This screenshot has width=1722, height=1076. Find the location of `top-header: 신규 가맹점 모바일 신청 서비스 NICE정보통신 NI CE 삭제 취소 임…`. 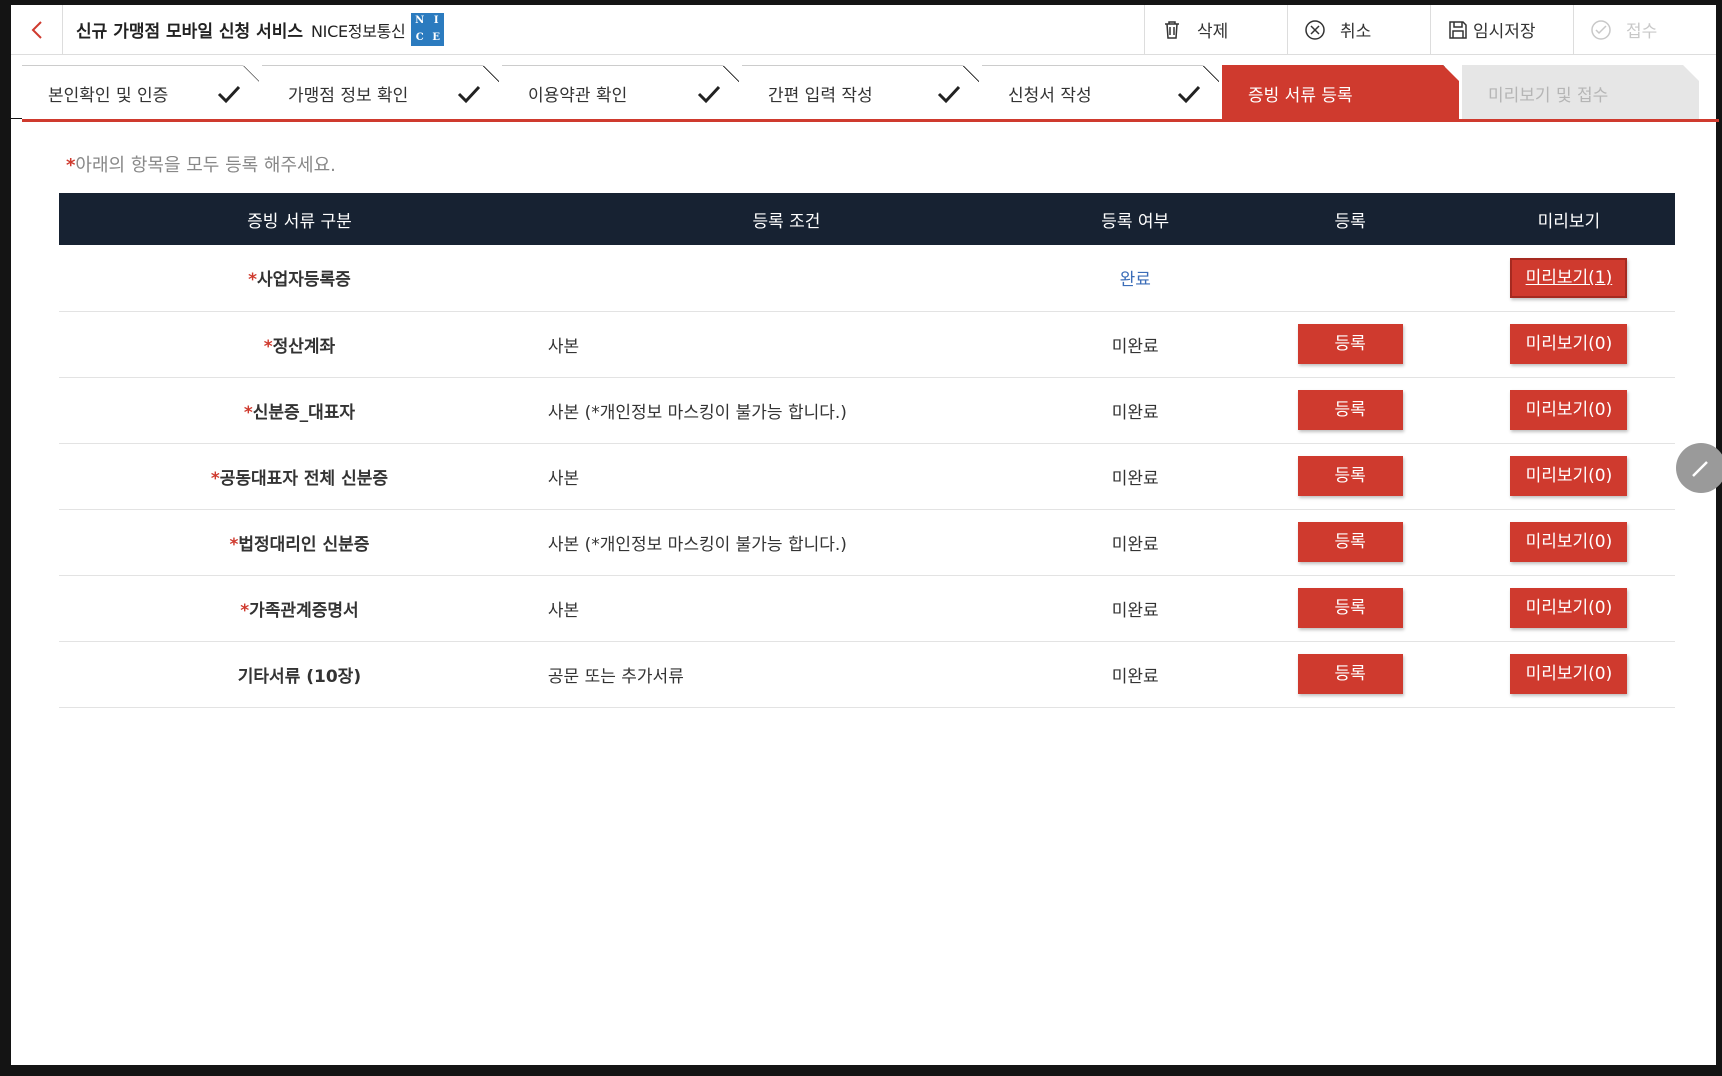

top-header: 신규 가맹점 모바일 신청 서비스 NICE정보통신 NI CE 삭제 취소 임… is located at coordinates (863, 30).